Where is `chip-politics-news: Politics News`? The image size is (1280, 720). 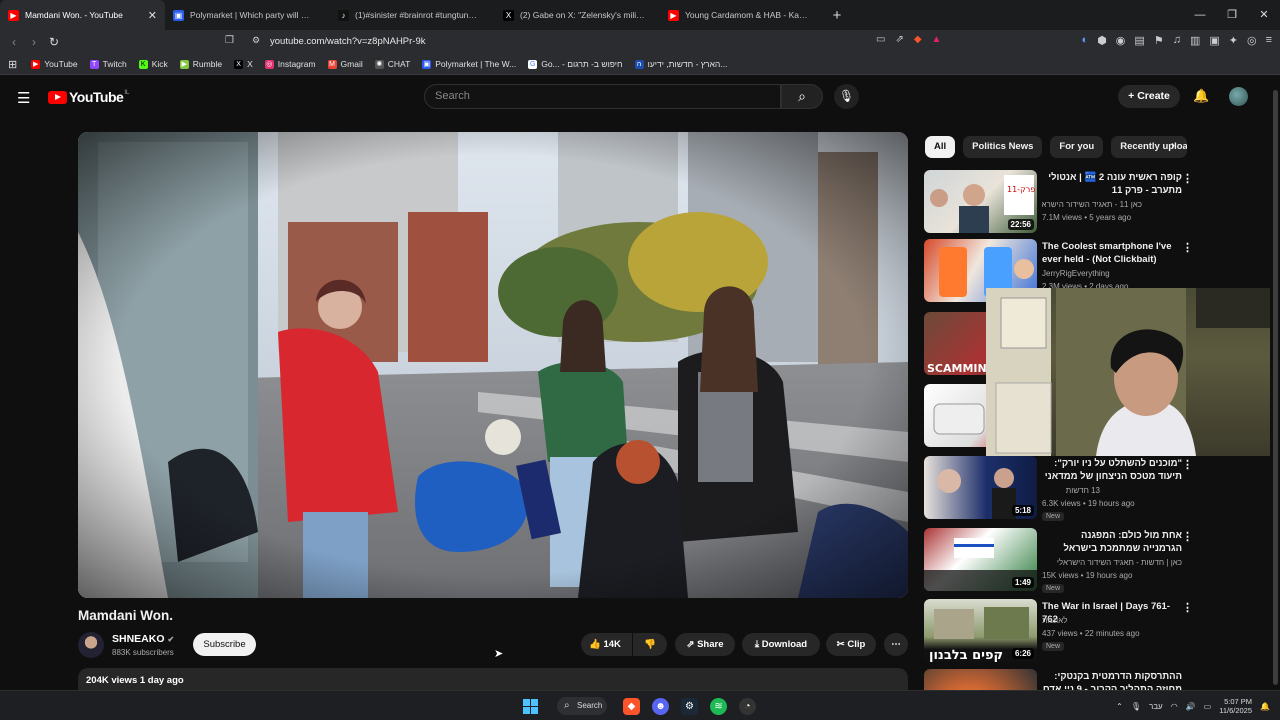
chip-politics-news: Politics News is located at coordinates (1003, 147).